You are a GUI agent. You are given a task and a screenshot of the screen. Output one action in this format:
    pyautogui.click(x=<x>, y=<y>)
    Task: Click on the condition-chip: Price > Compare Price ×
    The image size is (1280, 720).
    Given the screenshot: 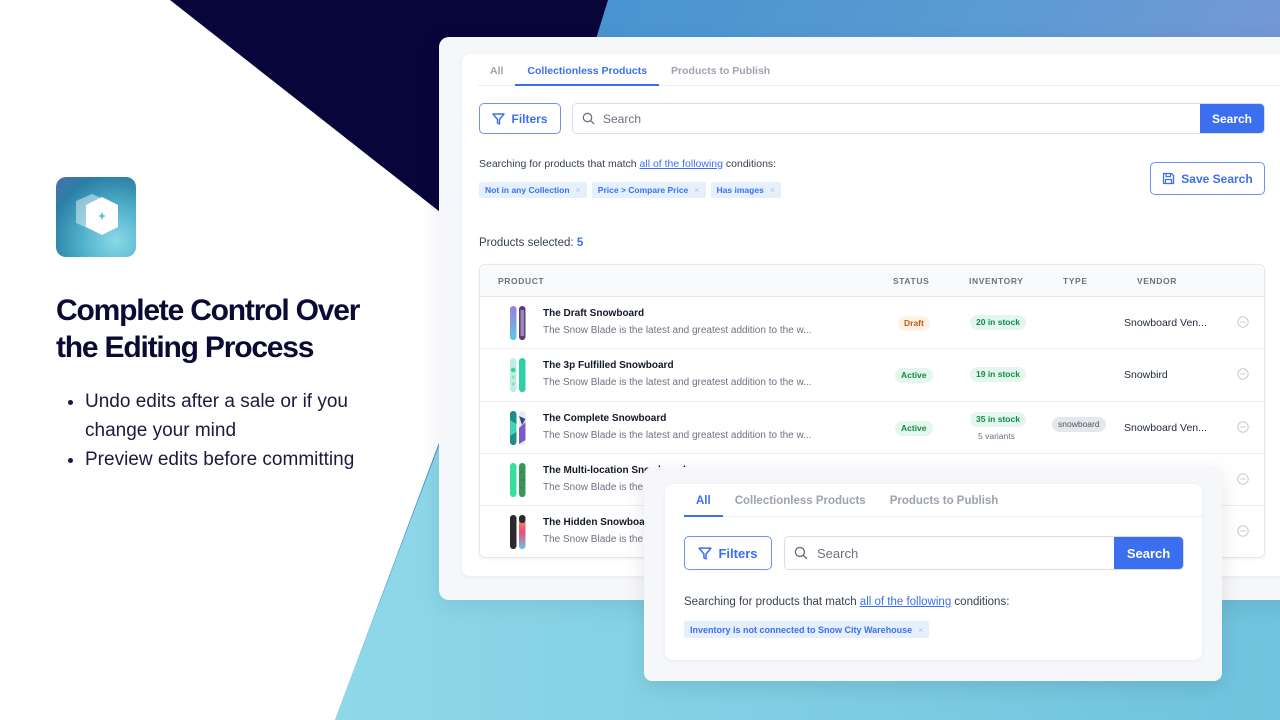 What is the action you would take?
    pyautogui.click(x=648, y=190)
    